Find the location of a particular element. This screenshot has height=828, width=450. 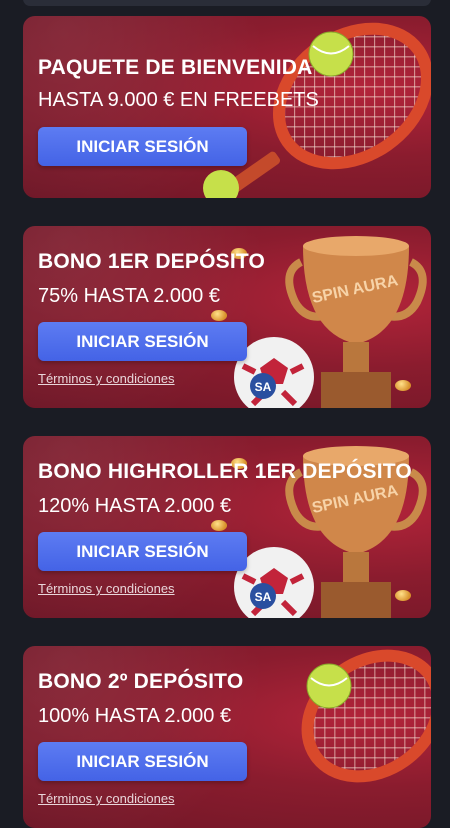

previous-card-edge is located at coordinates (227, 3).